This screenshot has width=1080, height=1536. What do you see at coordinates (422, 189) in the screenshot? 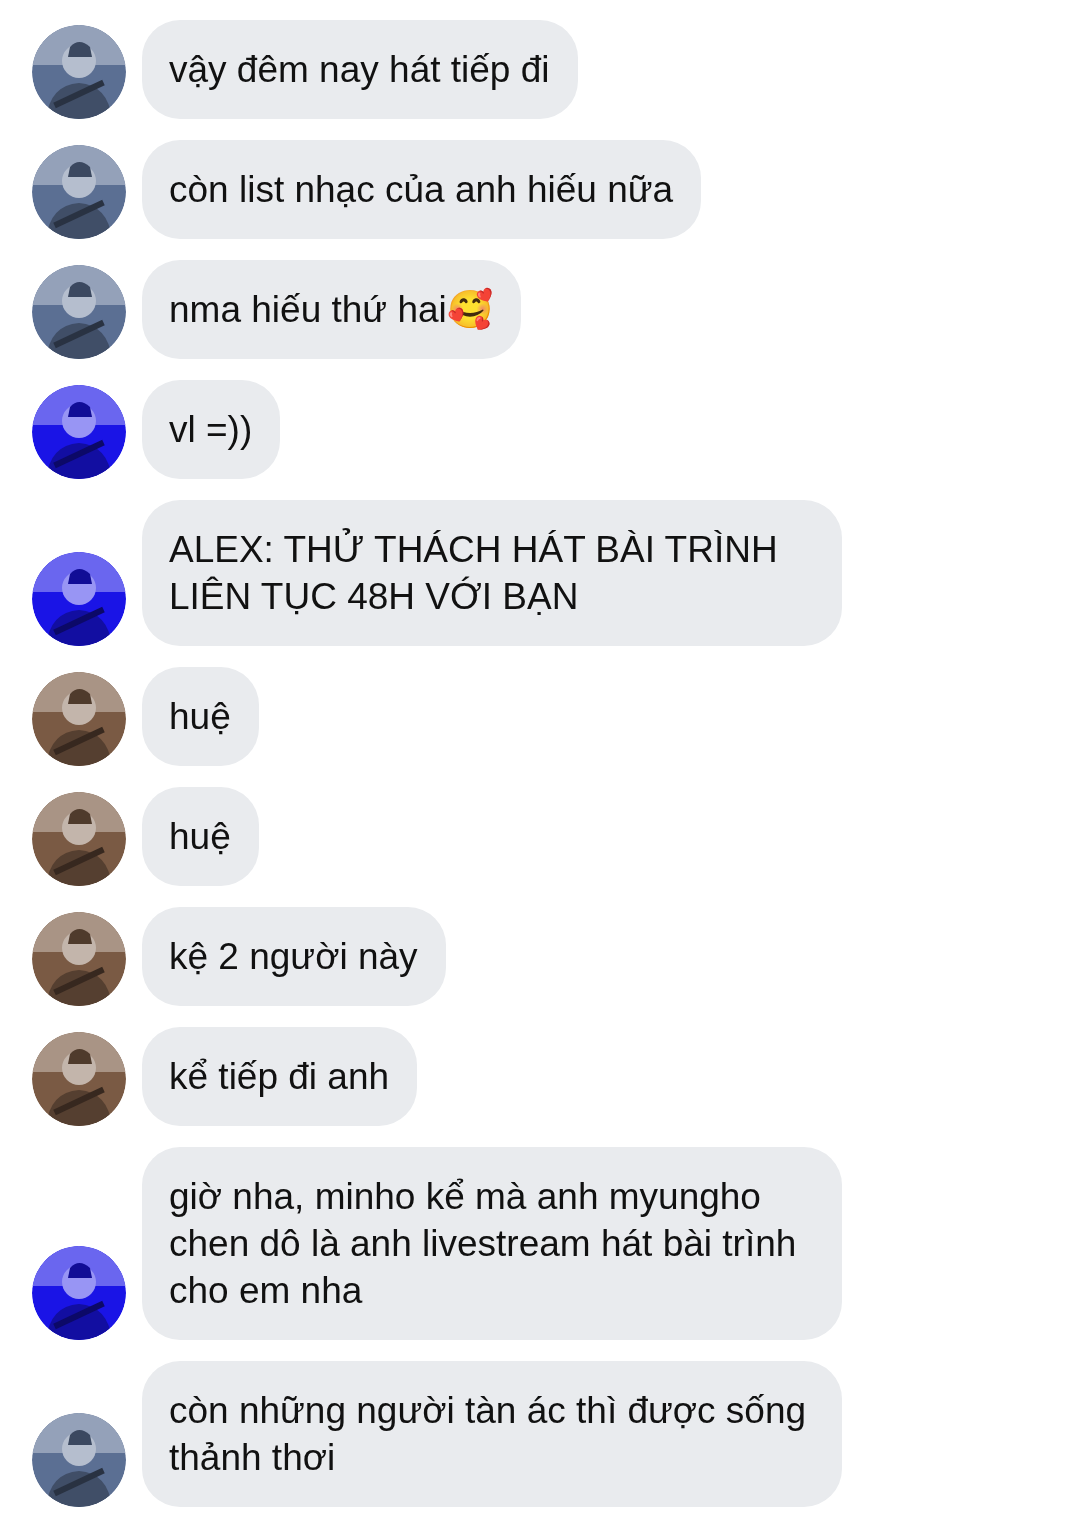
I see `message-bubble: còn list nhạc của anh hiếu nữa` at bounding box center [422, 189].